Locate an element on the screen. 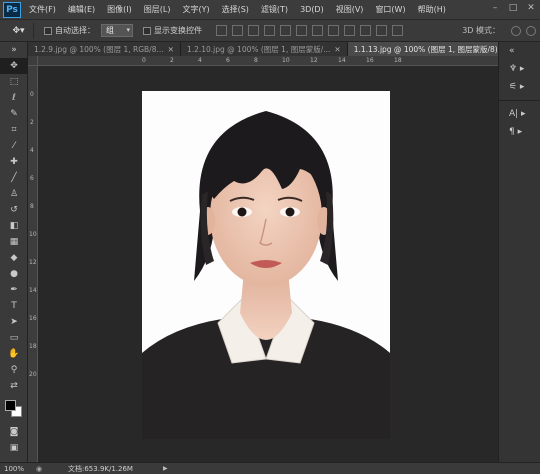 The image size is (540, 474). distribute-left-icon is located at coordinates (365, 30).